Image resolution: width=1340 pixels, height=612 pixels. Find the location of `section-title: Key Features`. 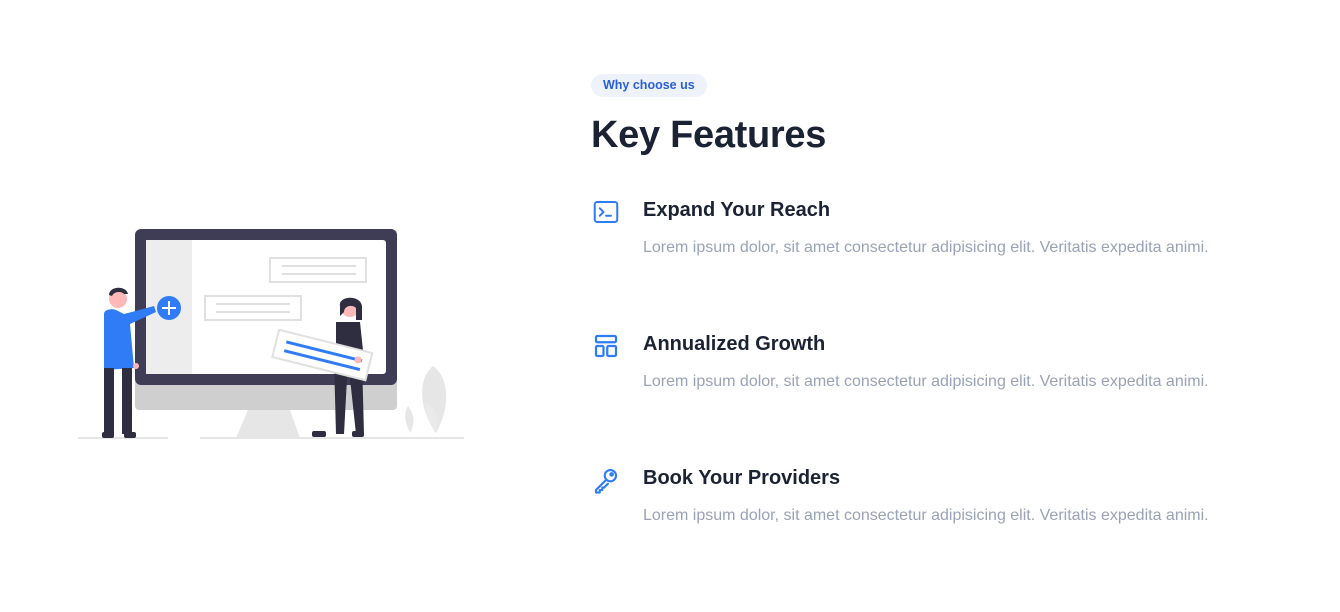

section-title: Key Features is located at coordinates (709, 135).